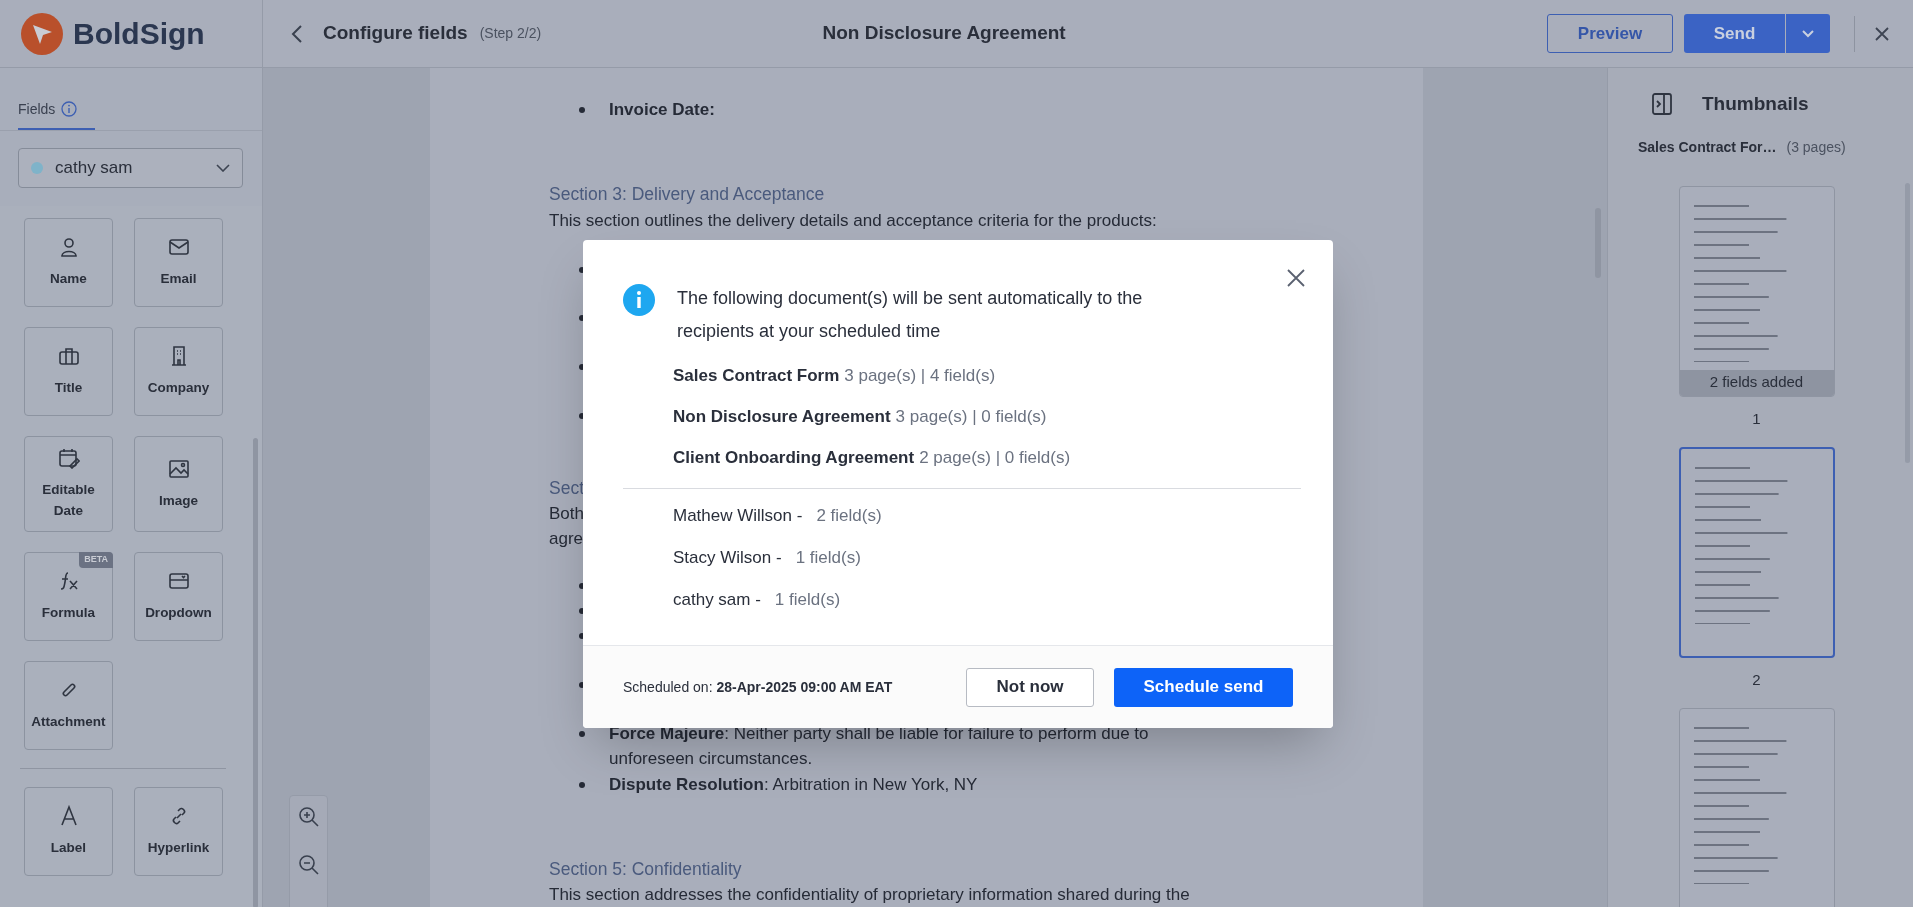 This screenshot has width=1913, height=907. What do you see at coordinates (662, 110) in the screenshot?
I see `bullet-text: Invoice Date:` at bounding box center [662, 110].